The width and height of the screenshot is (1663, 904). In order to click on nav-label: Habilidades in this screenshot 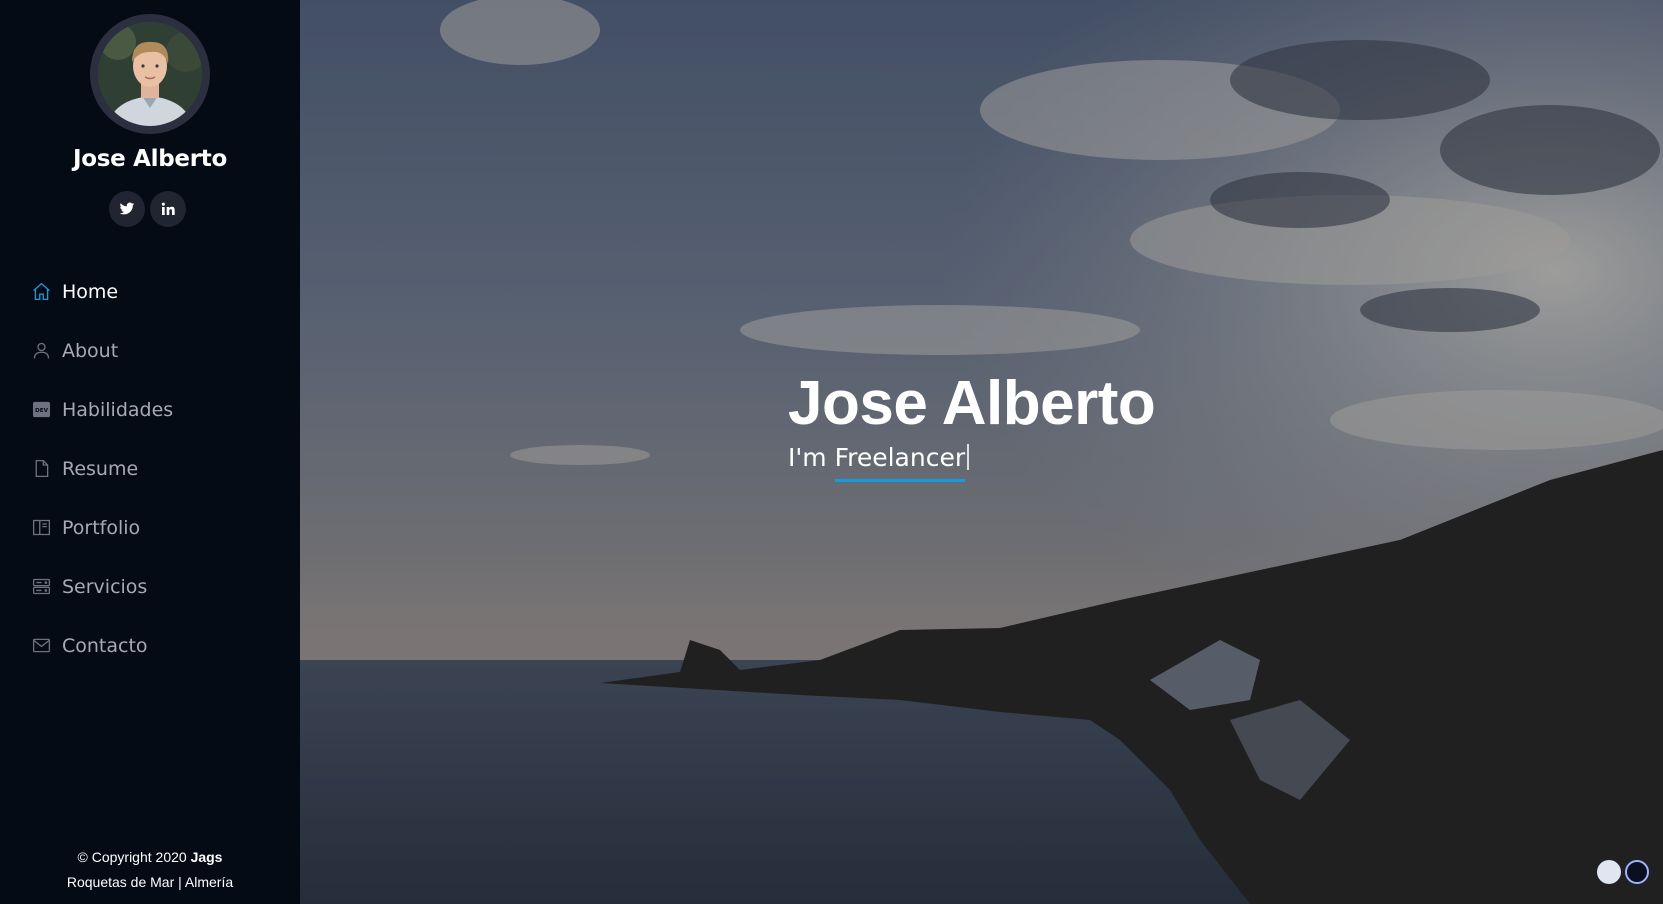, I will do `click(118, 409)`.